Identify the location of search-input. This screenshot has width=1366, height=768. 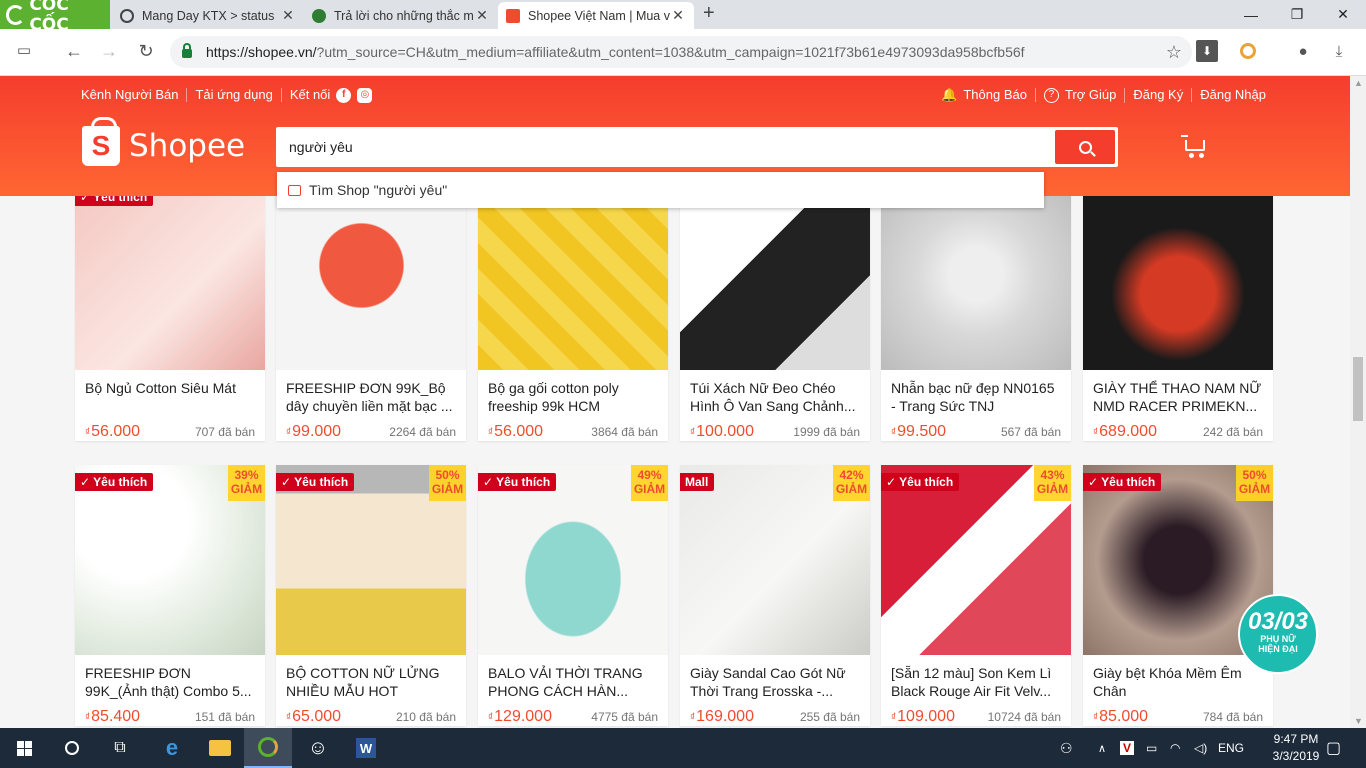
(664, 147).